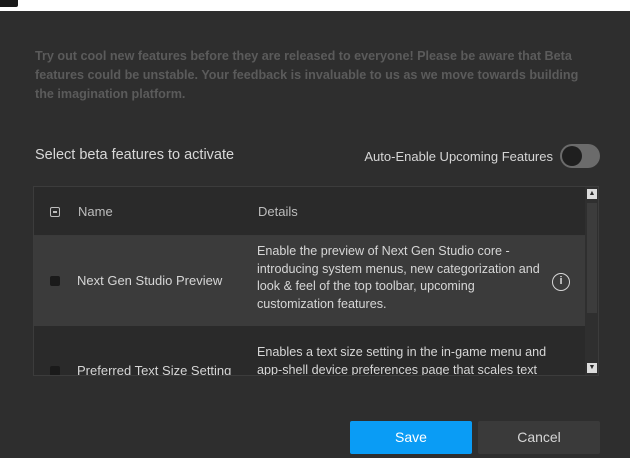  Describe the element at coordinates (278, 211) in the screenshot. I see `column-header-details: Details` at that location.